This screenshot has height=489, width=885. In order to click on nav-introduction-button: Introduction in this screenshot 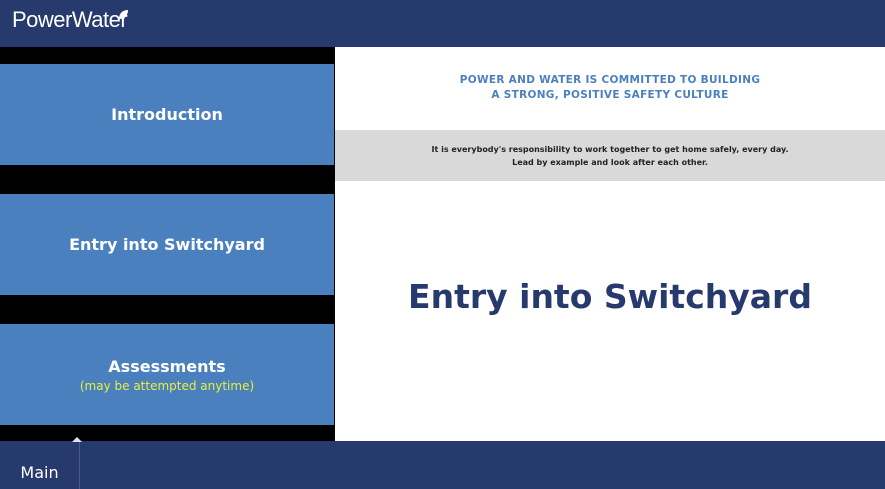, I will do `click(167, 114)`.